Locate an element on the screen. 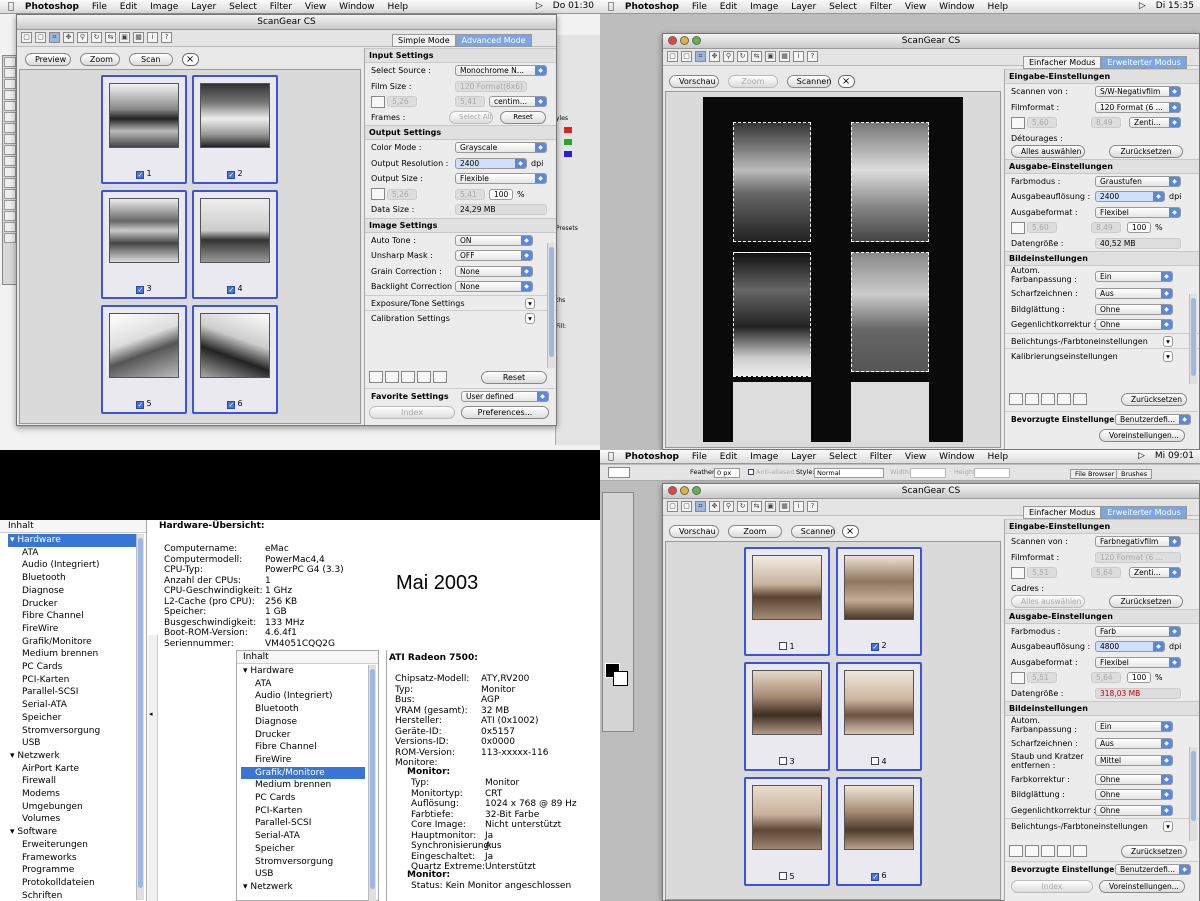  feather-field: 0 px is located at coordinates (727, 473).